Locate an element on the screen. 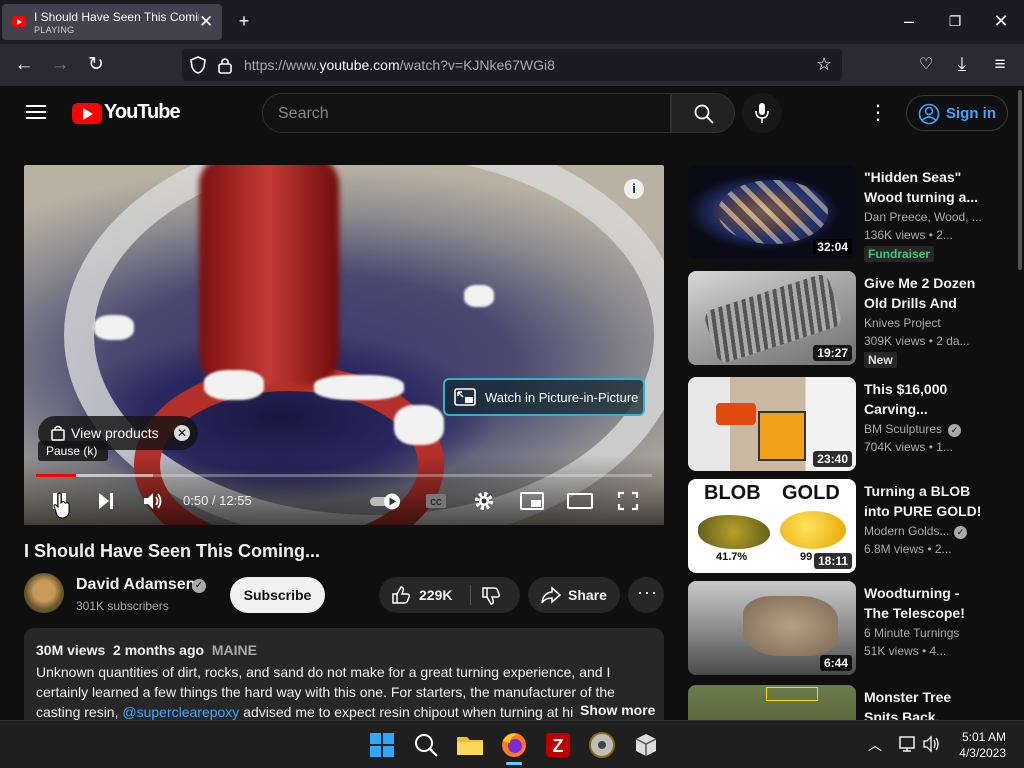 The image size is (1024, 768). scrollbar-thumb is located at coordinates (1020, 180).